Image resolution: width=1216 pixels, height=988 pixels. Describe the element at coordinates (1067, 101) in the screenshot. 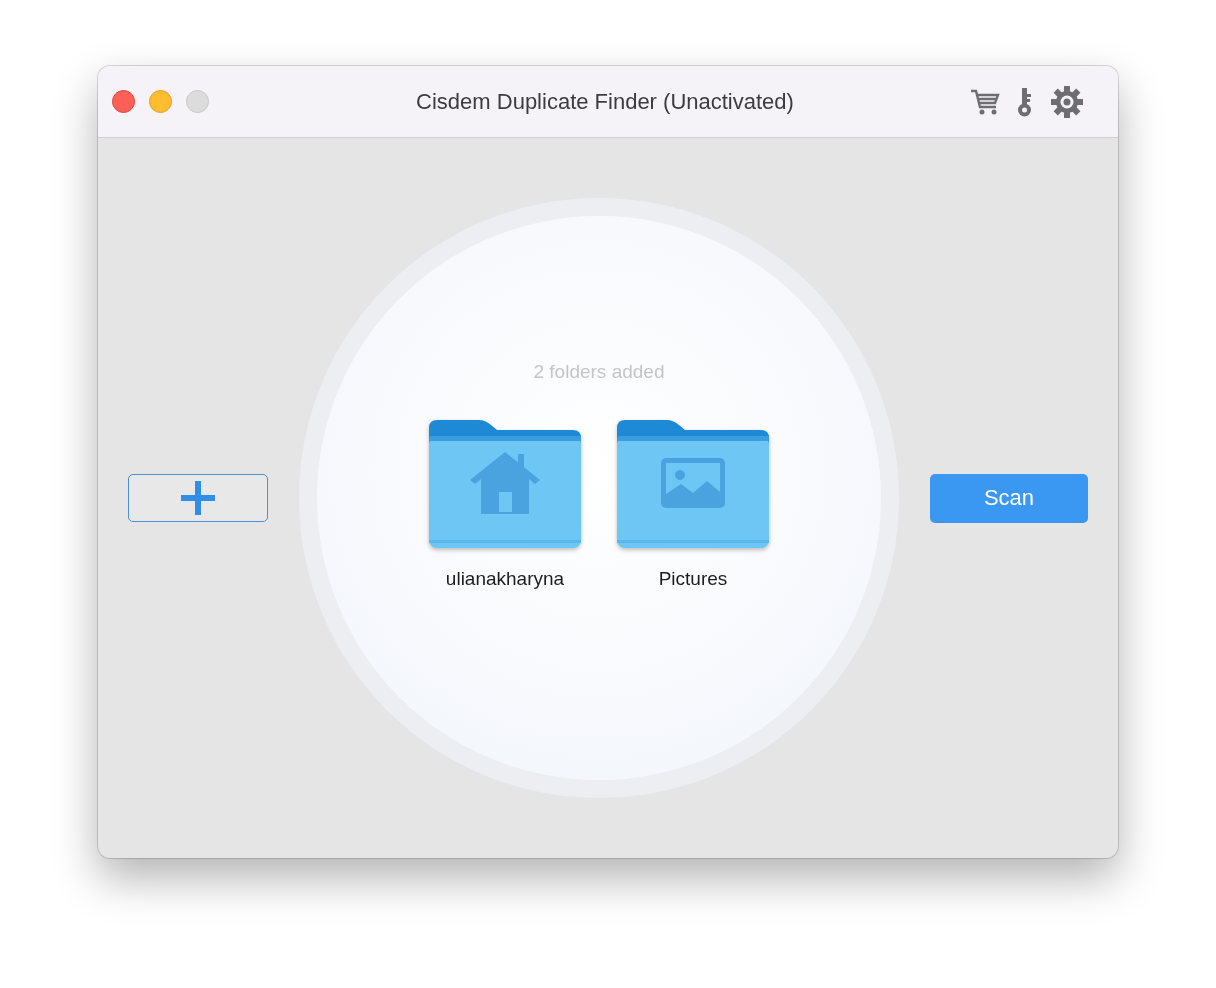

I see `settings-icon` at that location.